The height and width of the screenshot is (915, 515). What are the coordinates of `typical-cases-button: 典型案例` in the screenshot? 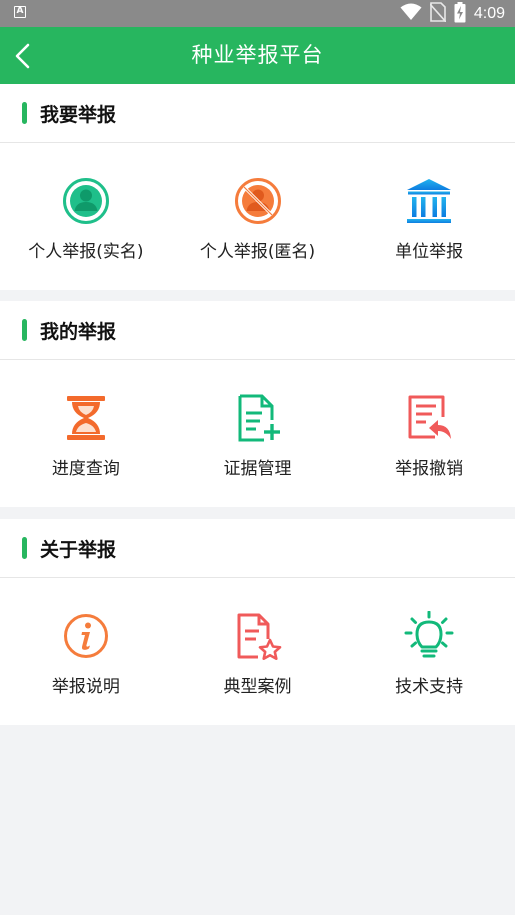 It's located at (258, 651).